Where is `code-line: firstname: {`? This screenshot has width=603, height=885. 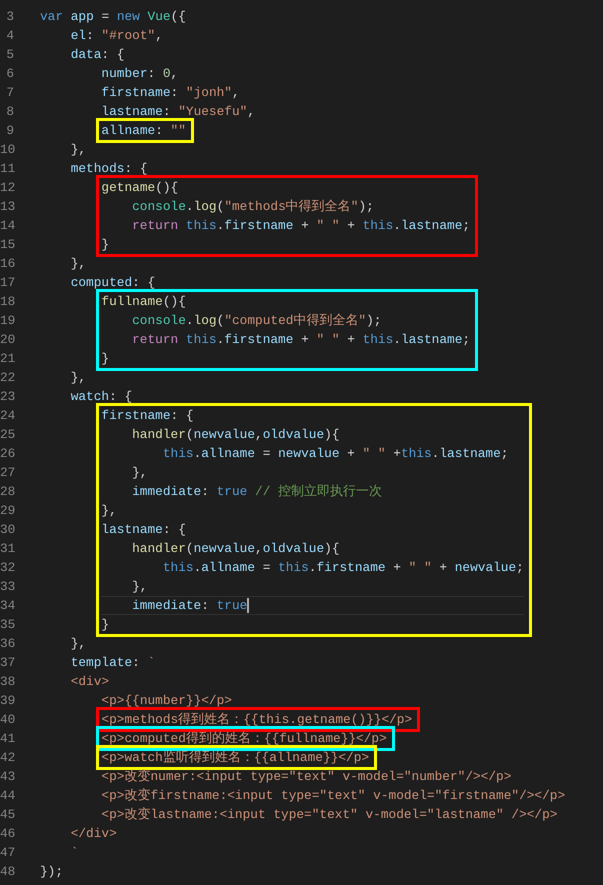 code-line: firstname: { is located at coordinates (148, 416).